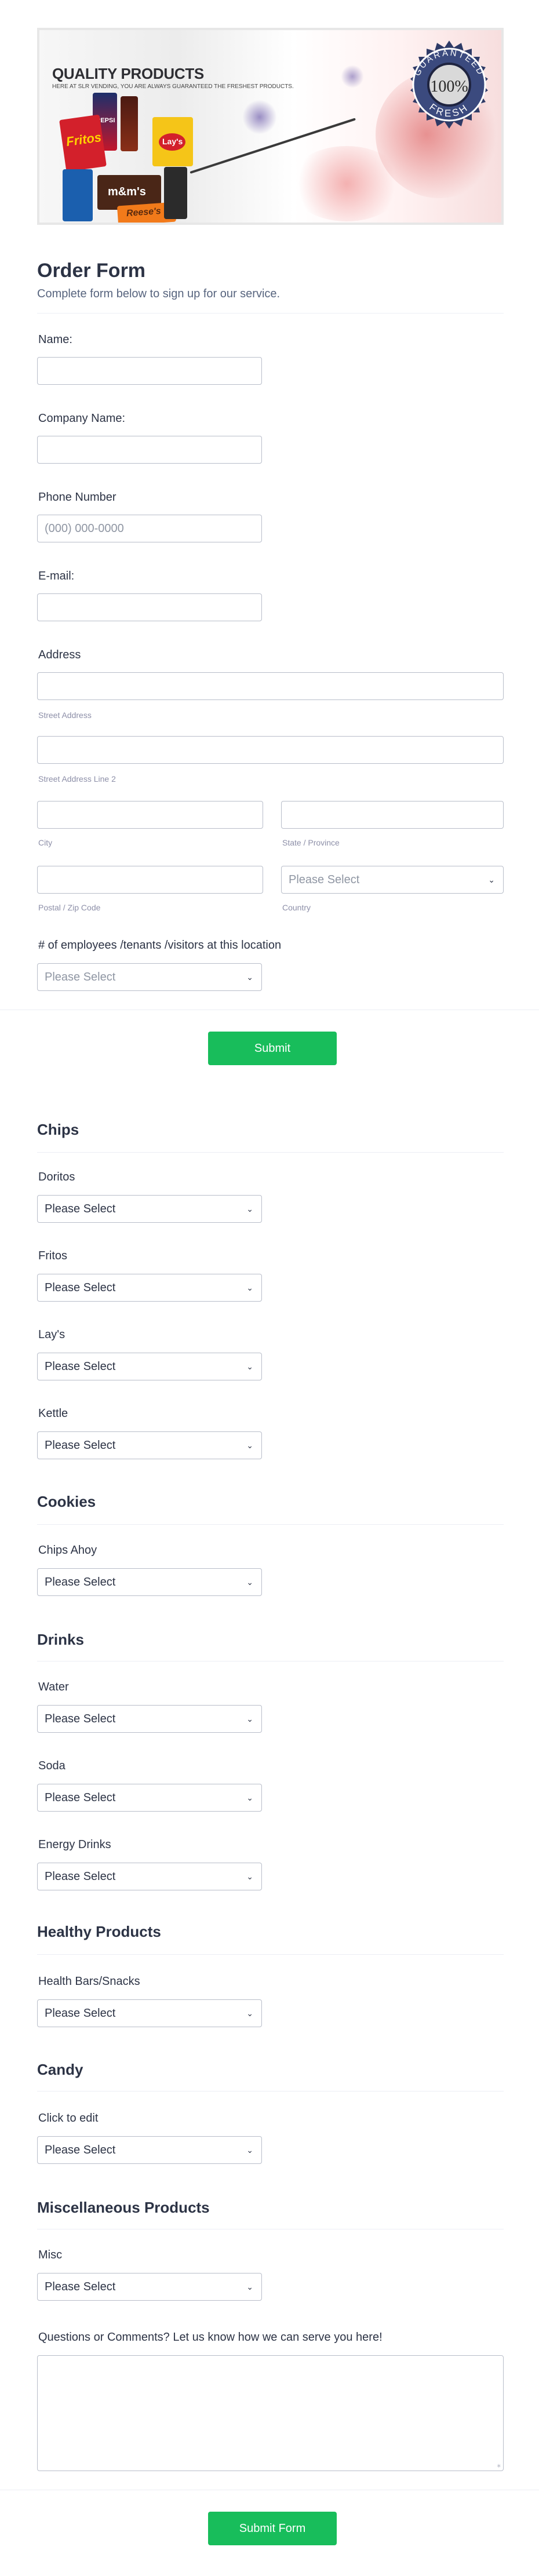 The width and height of the screenshot is (539, 2576). Describe the element at coordinates (55, 339) in the screenshot. I see `name-label: Name:` at that location.